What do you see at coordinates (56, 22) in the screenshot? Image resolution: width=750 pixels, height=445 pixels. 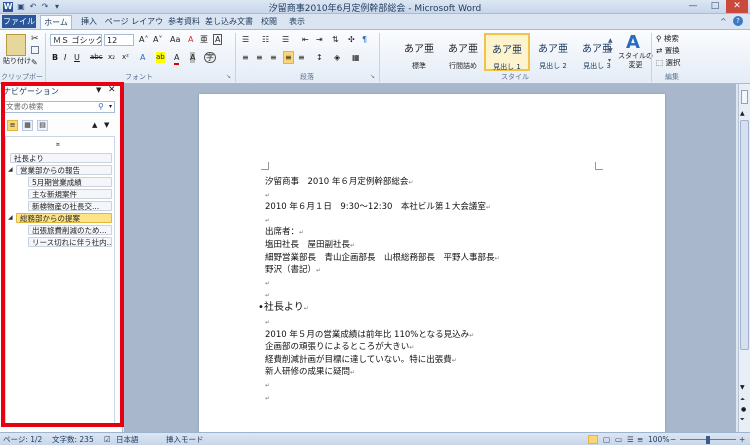 I see `tab-home: ホーム` at bounding box center [56, 22].